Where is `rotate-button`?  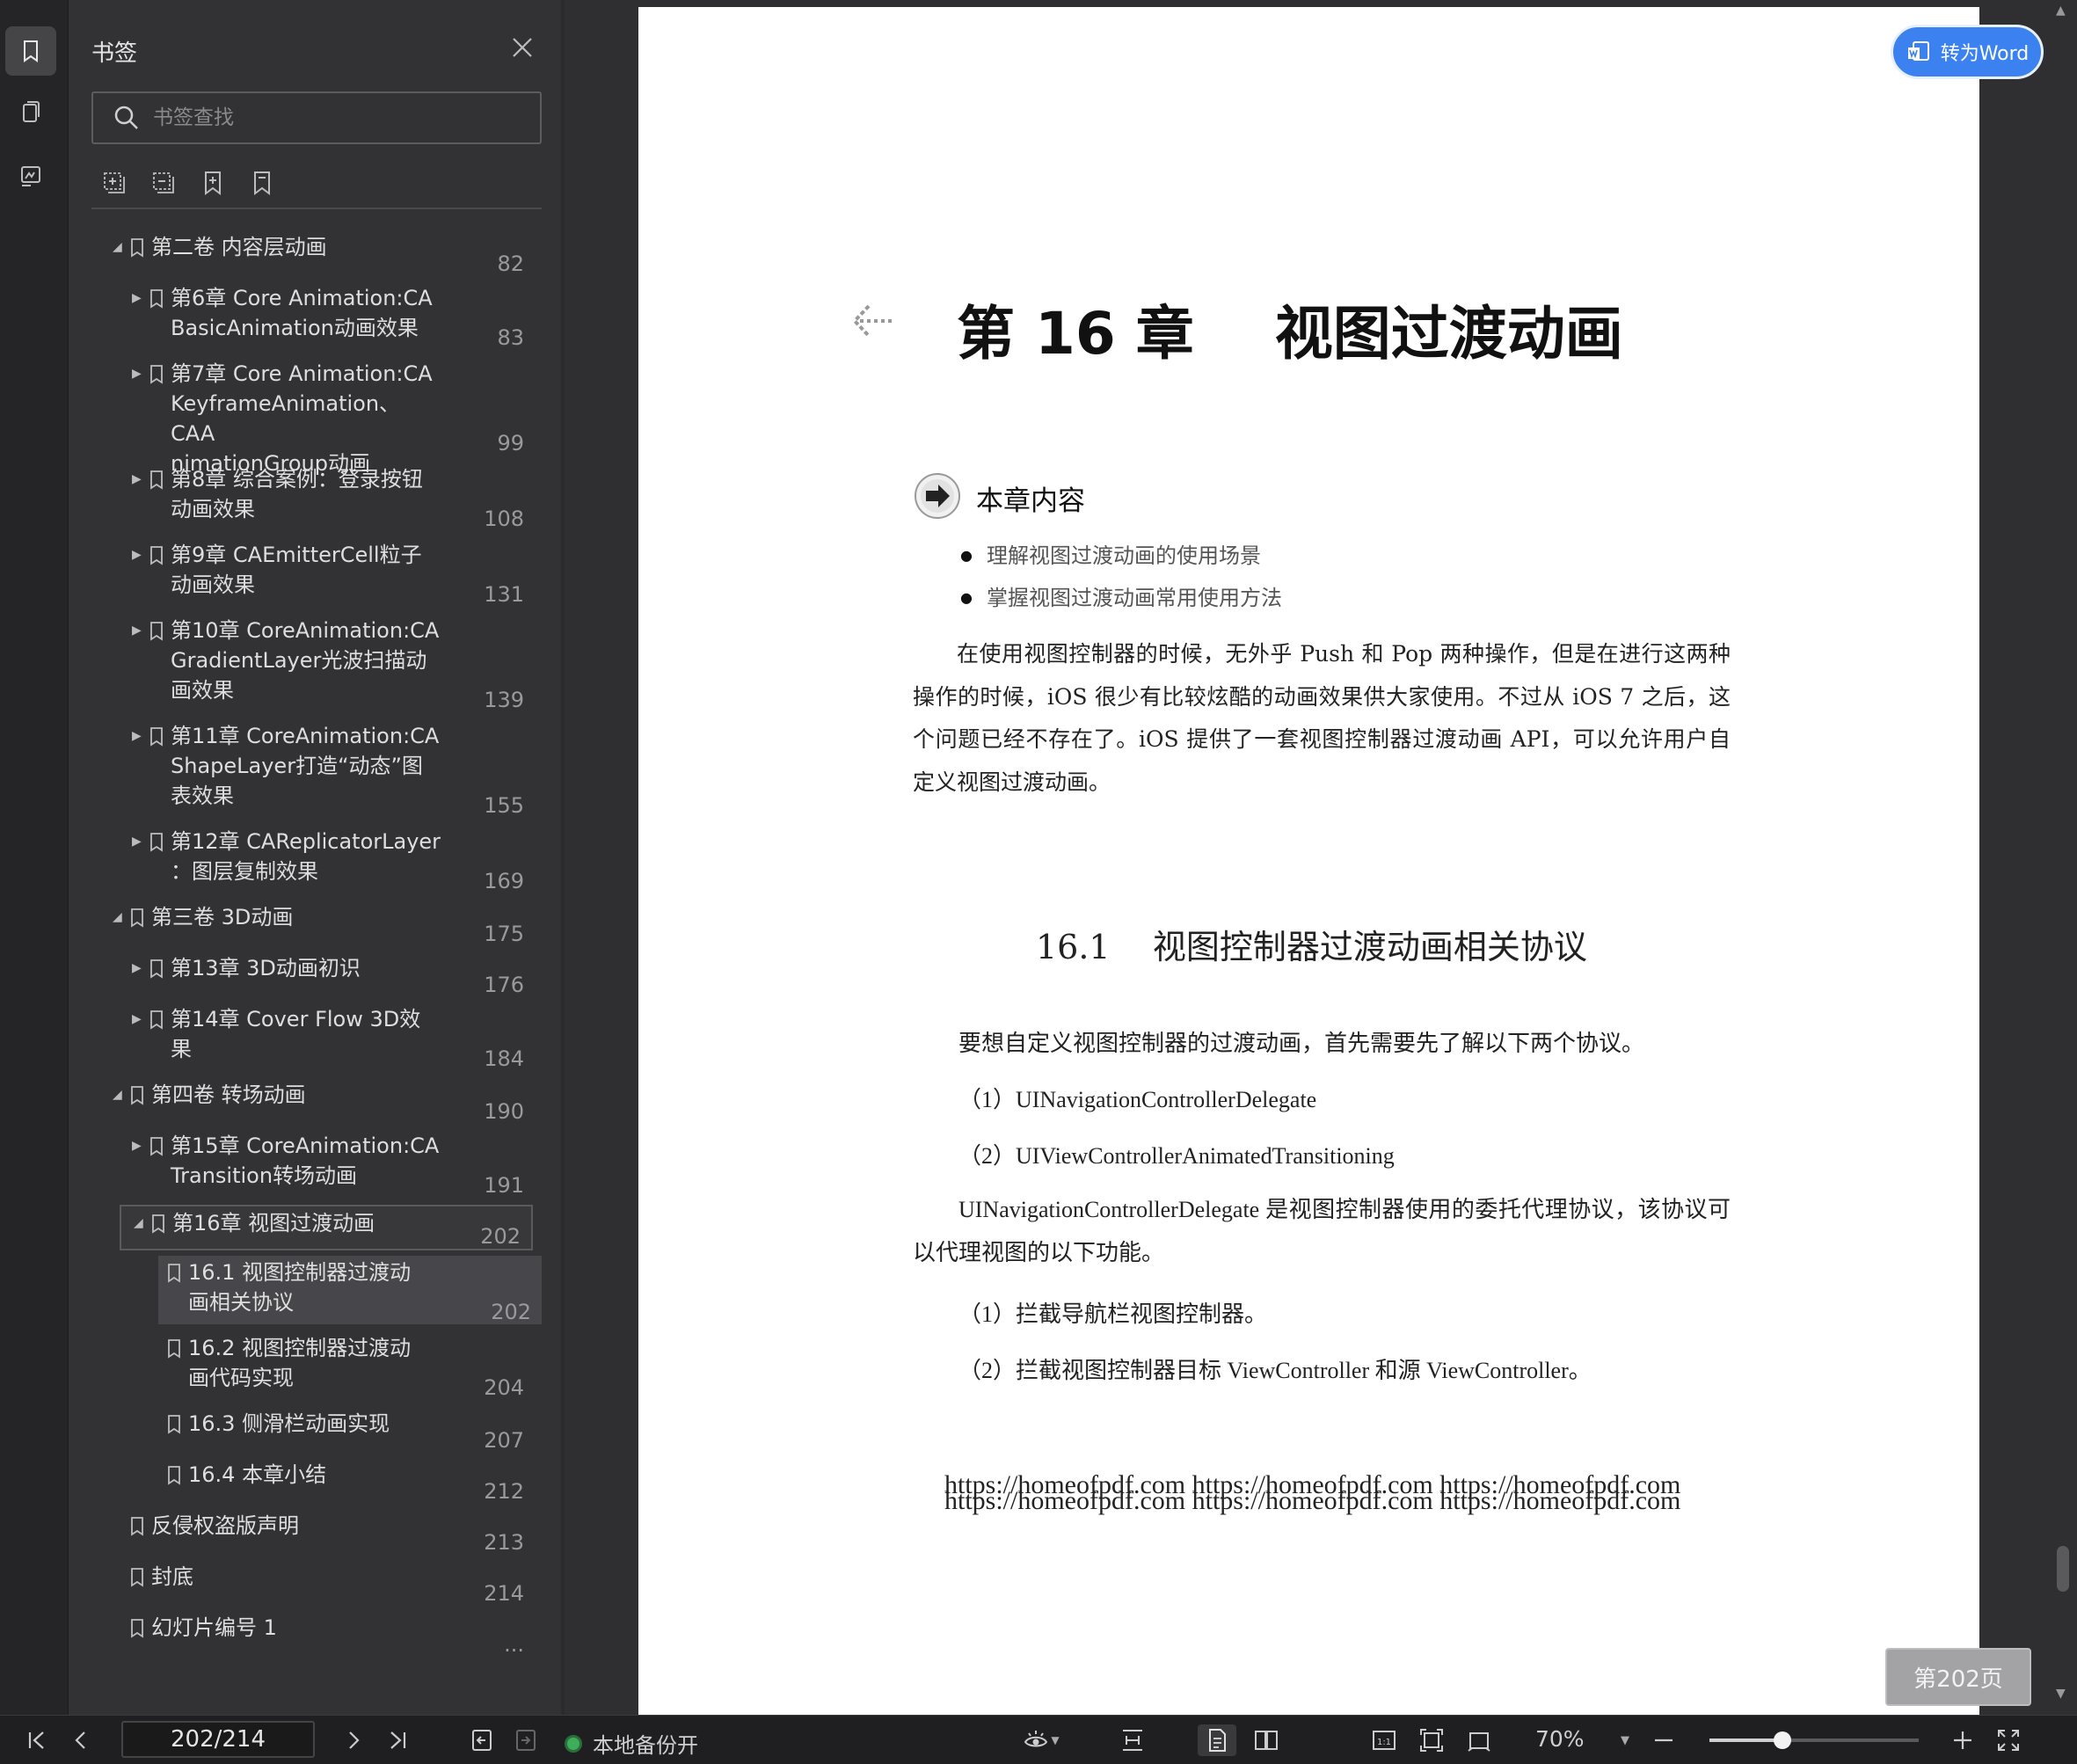 rotate-button is located at coordinates (1479, 1740).